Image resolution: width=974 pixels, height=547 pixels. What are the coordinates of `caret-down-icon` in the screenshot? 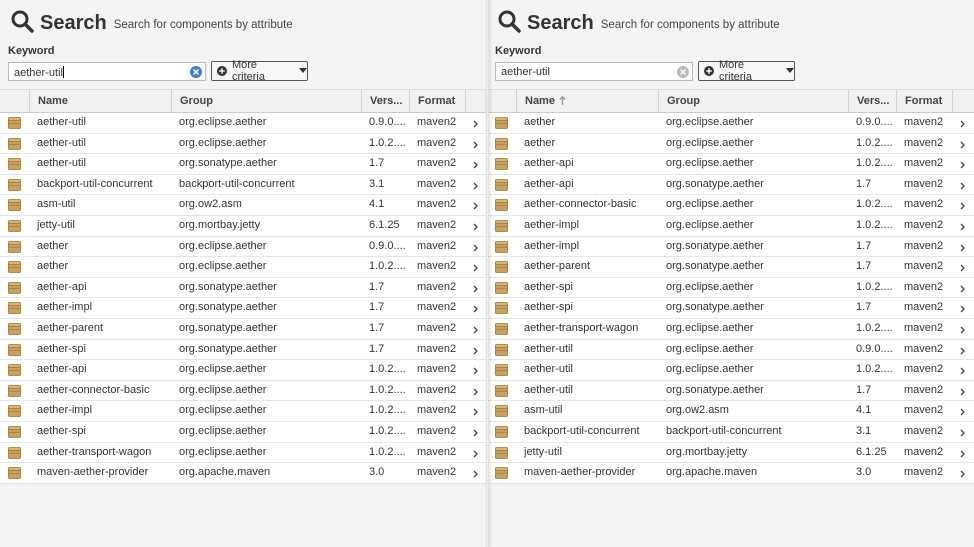 It's located at (790, 70).